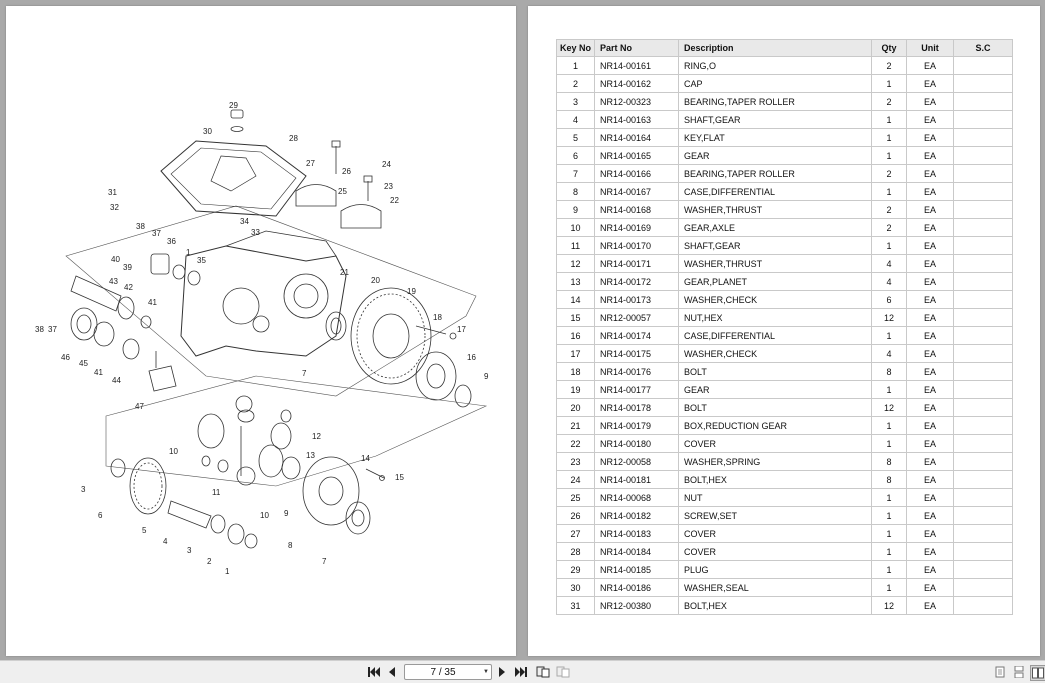 The width and height of the screenshot is (1045, 683). I want to click on header-key-no: Key No, so click(575, 48).